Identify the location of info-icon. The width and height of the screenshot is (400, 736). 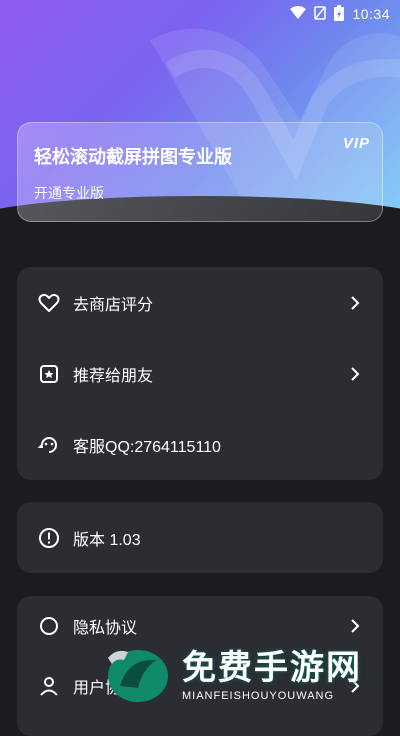
(49, 538).